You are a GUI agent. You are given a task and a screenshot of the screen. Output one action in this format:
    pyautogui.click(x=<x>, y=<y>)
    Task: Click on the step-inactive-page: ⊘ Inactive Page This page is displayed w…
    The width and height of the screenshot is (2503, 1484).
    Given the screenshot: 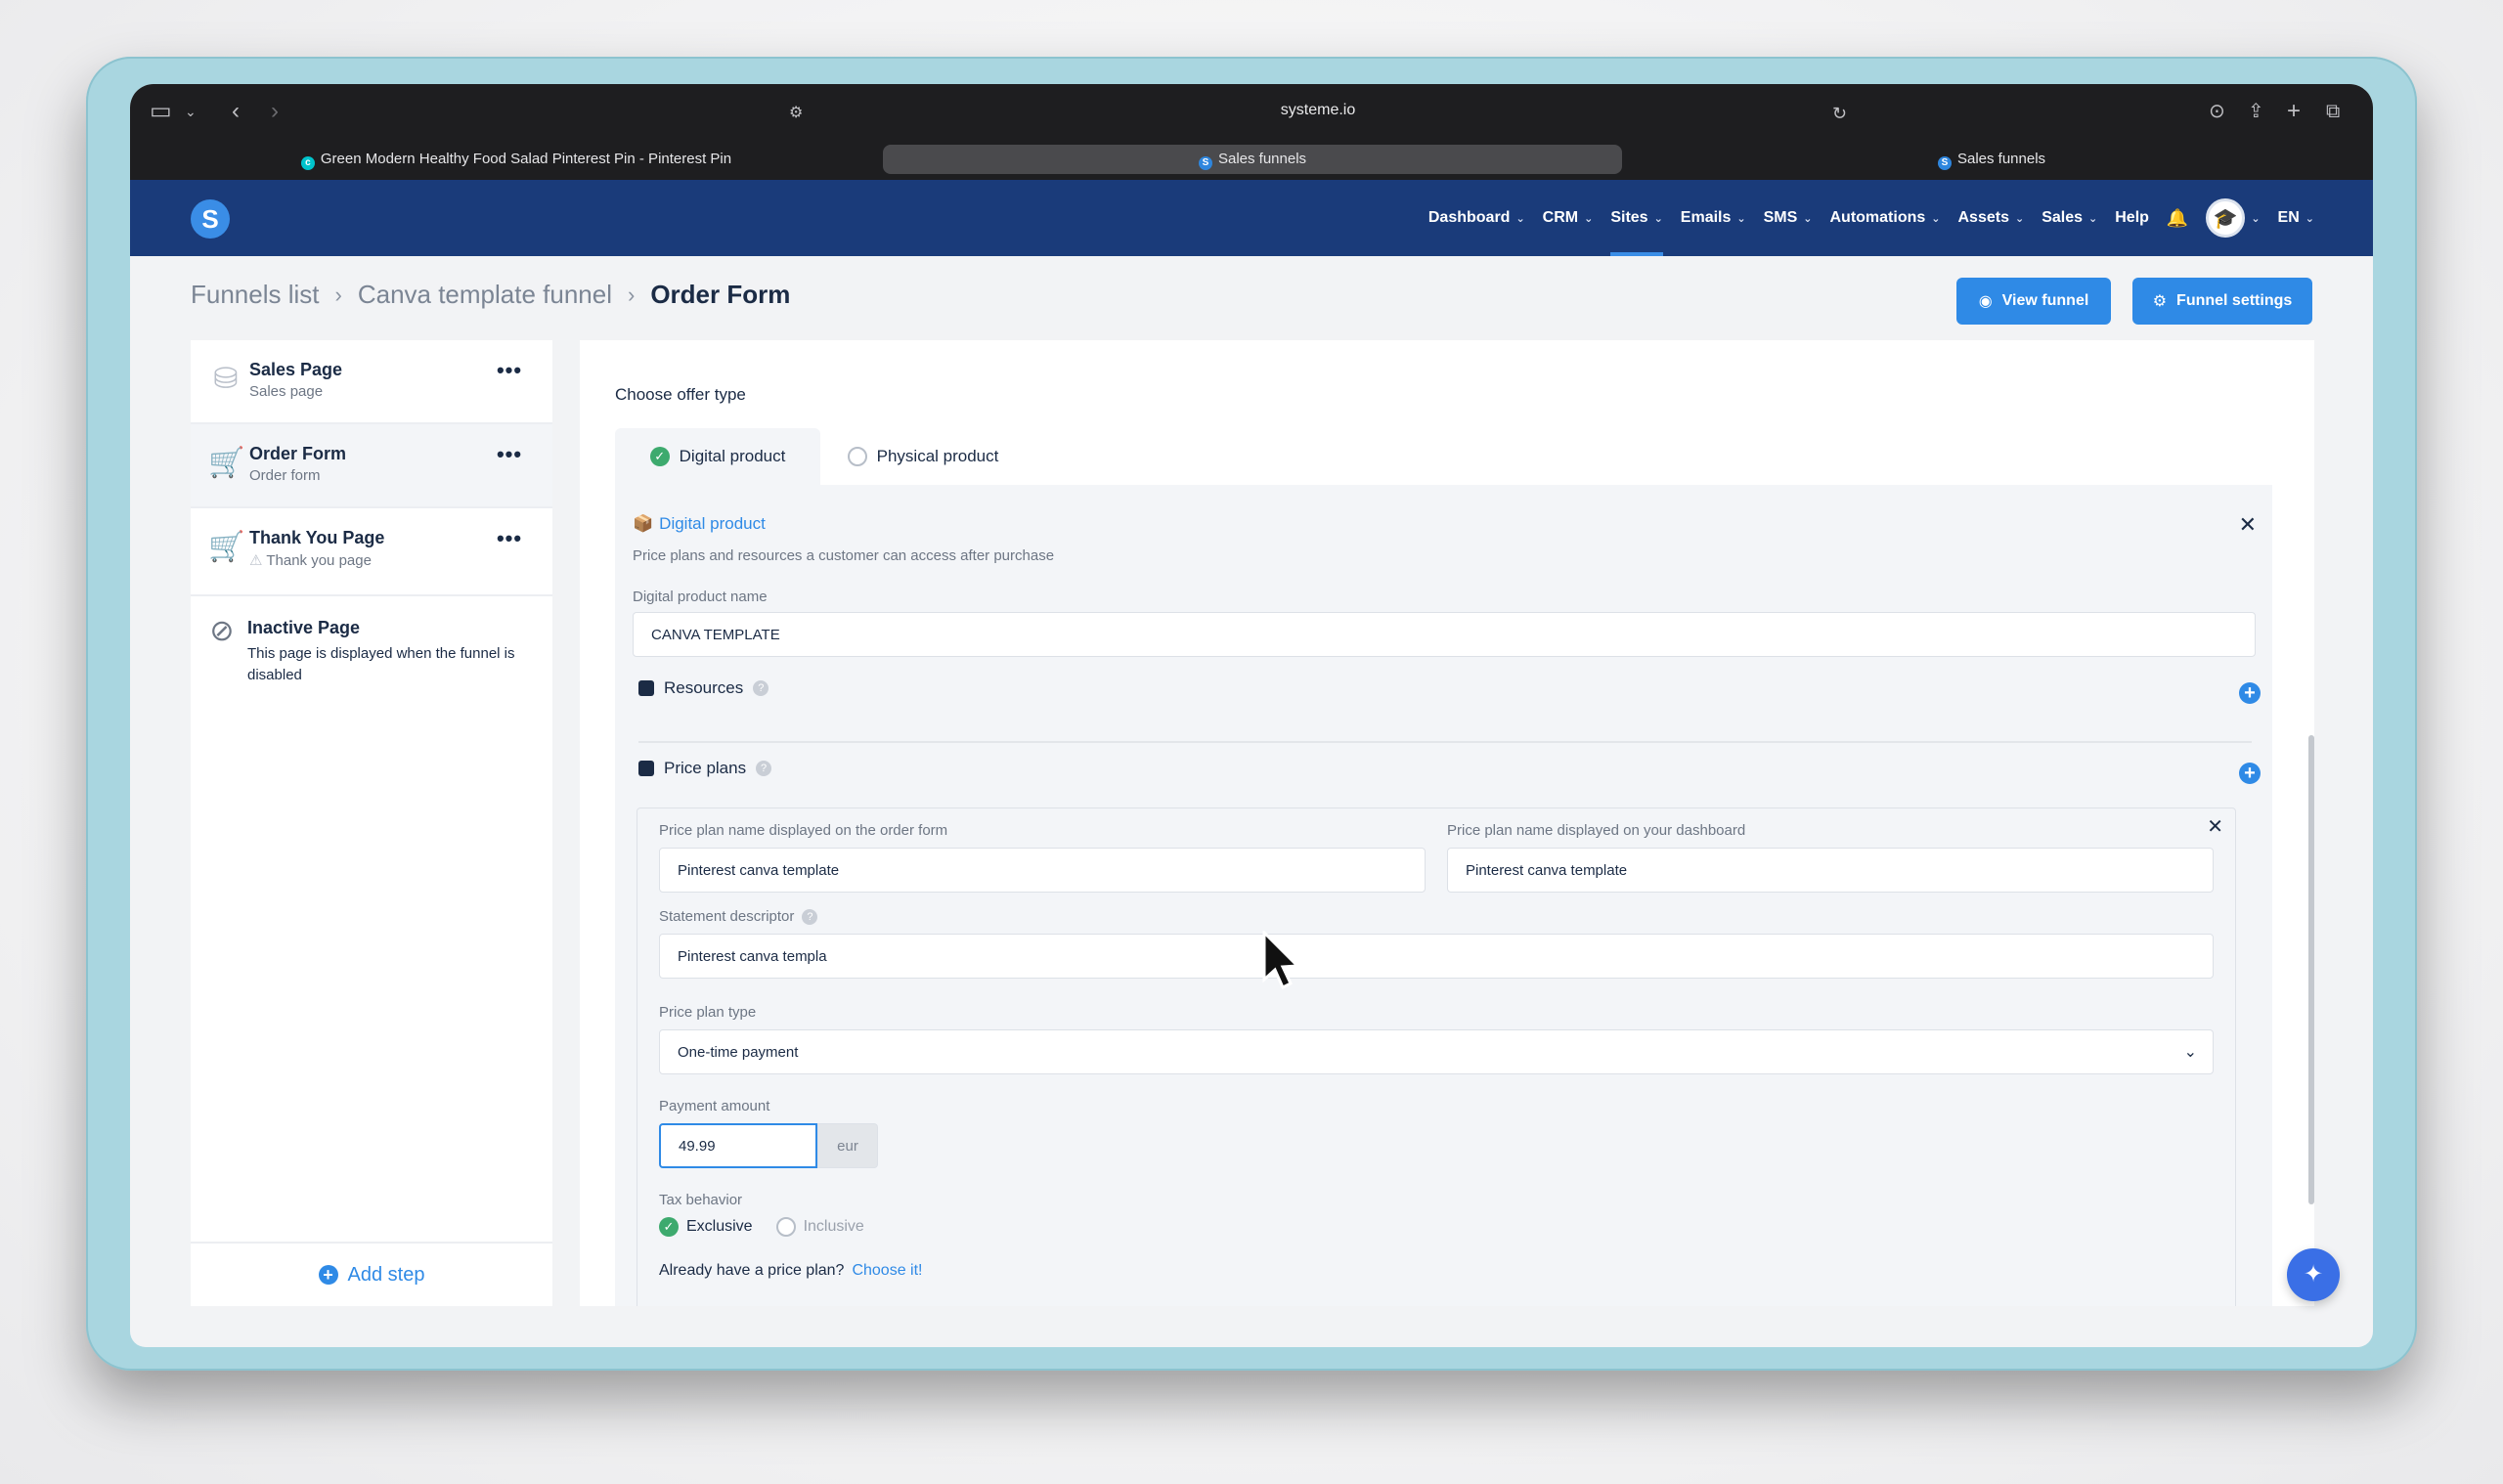 What is the action you would take?
    pyautogui.click(x=371, y=647)
    